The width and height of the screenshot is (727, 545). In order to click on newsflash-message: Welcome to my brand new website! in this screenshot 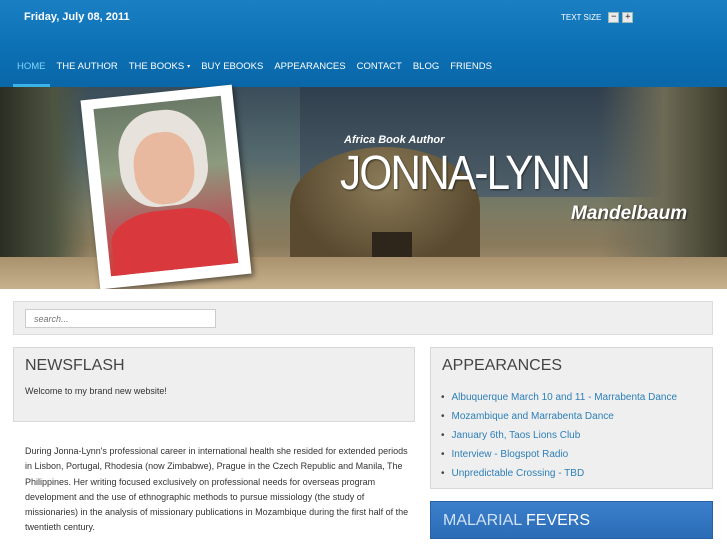, I will do `click(96, 391)`.